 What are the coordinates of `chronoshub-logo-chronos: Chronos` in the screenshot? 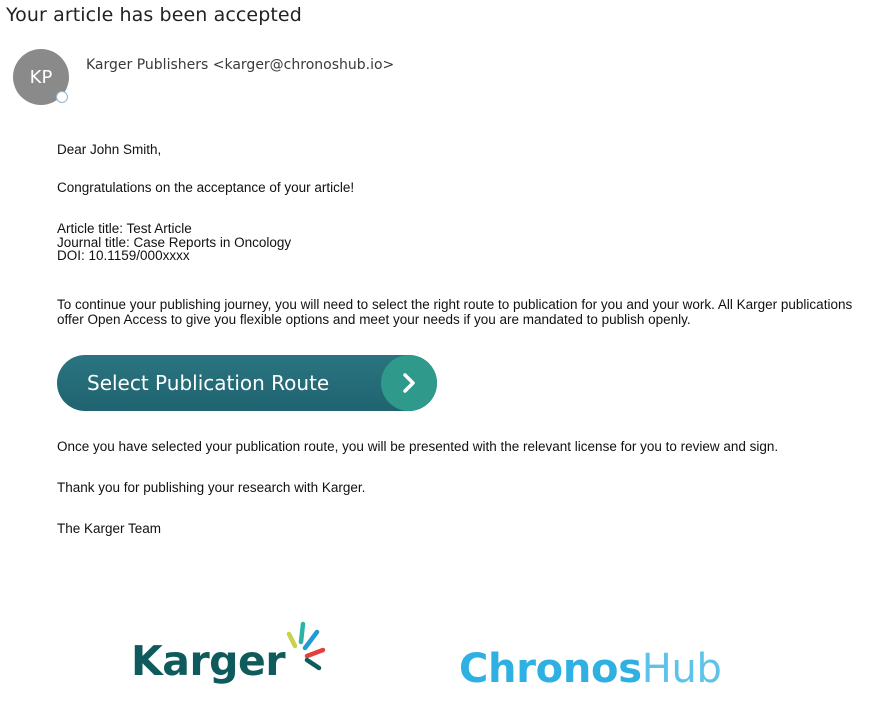 It's located at (550, 669).